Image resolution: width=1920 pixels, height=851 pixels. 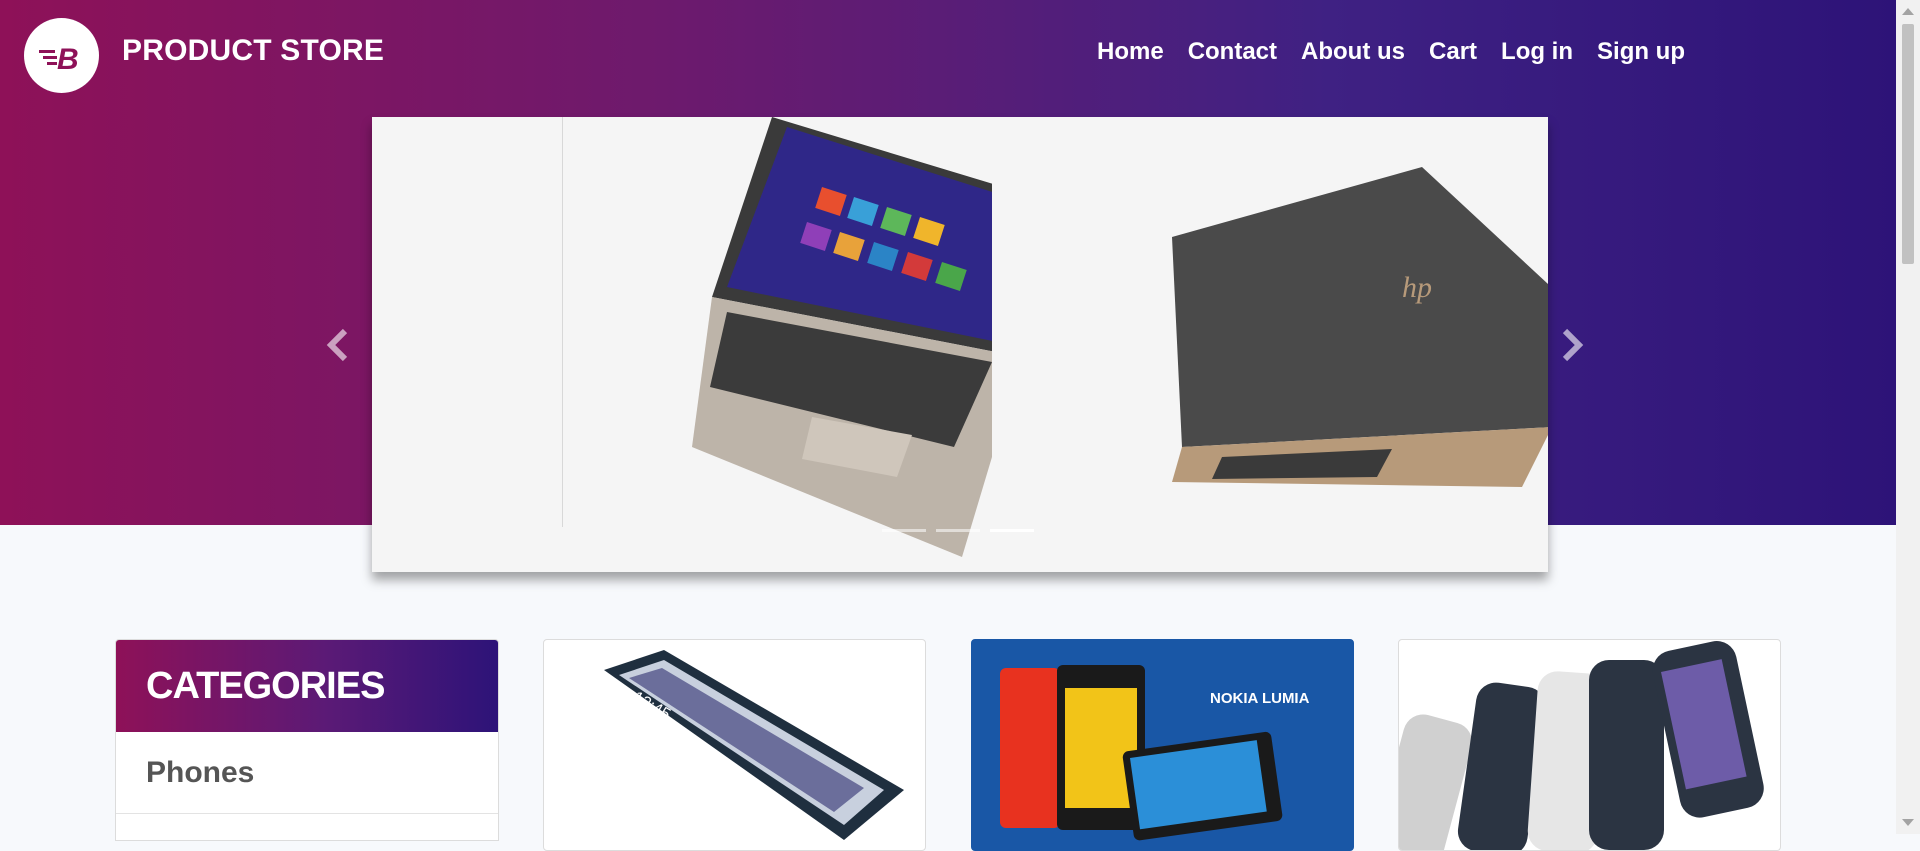 I want to click on svg-text: B, so click(x=68, y=59).